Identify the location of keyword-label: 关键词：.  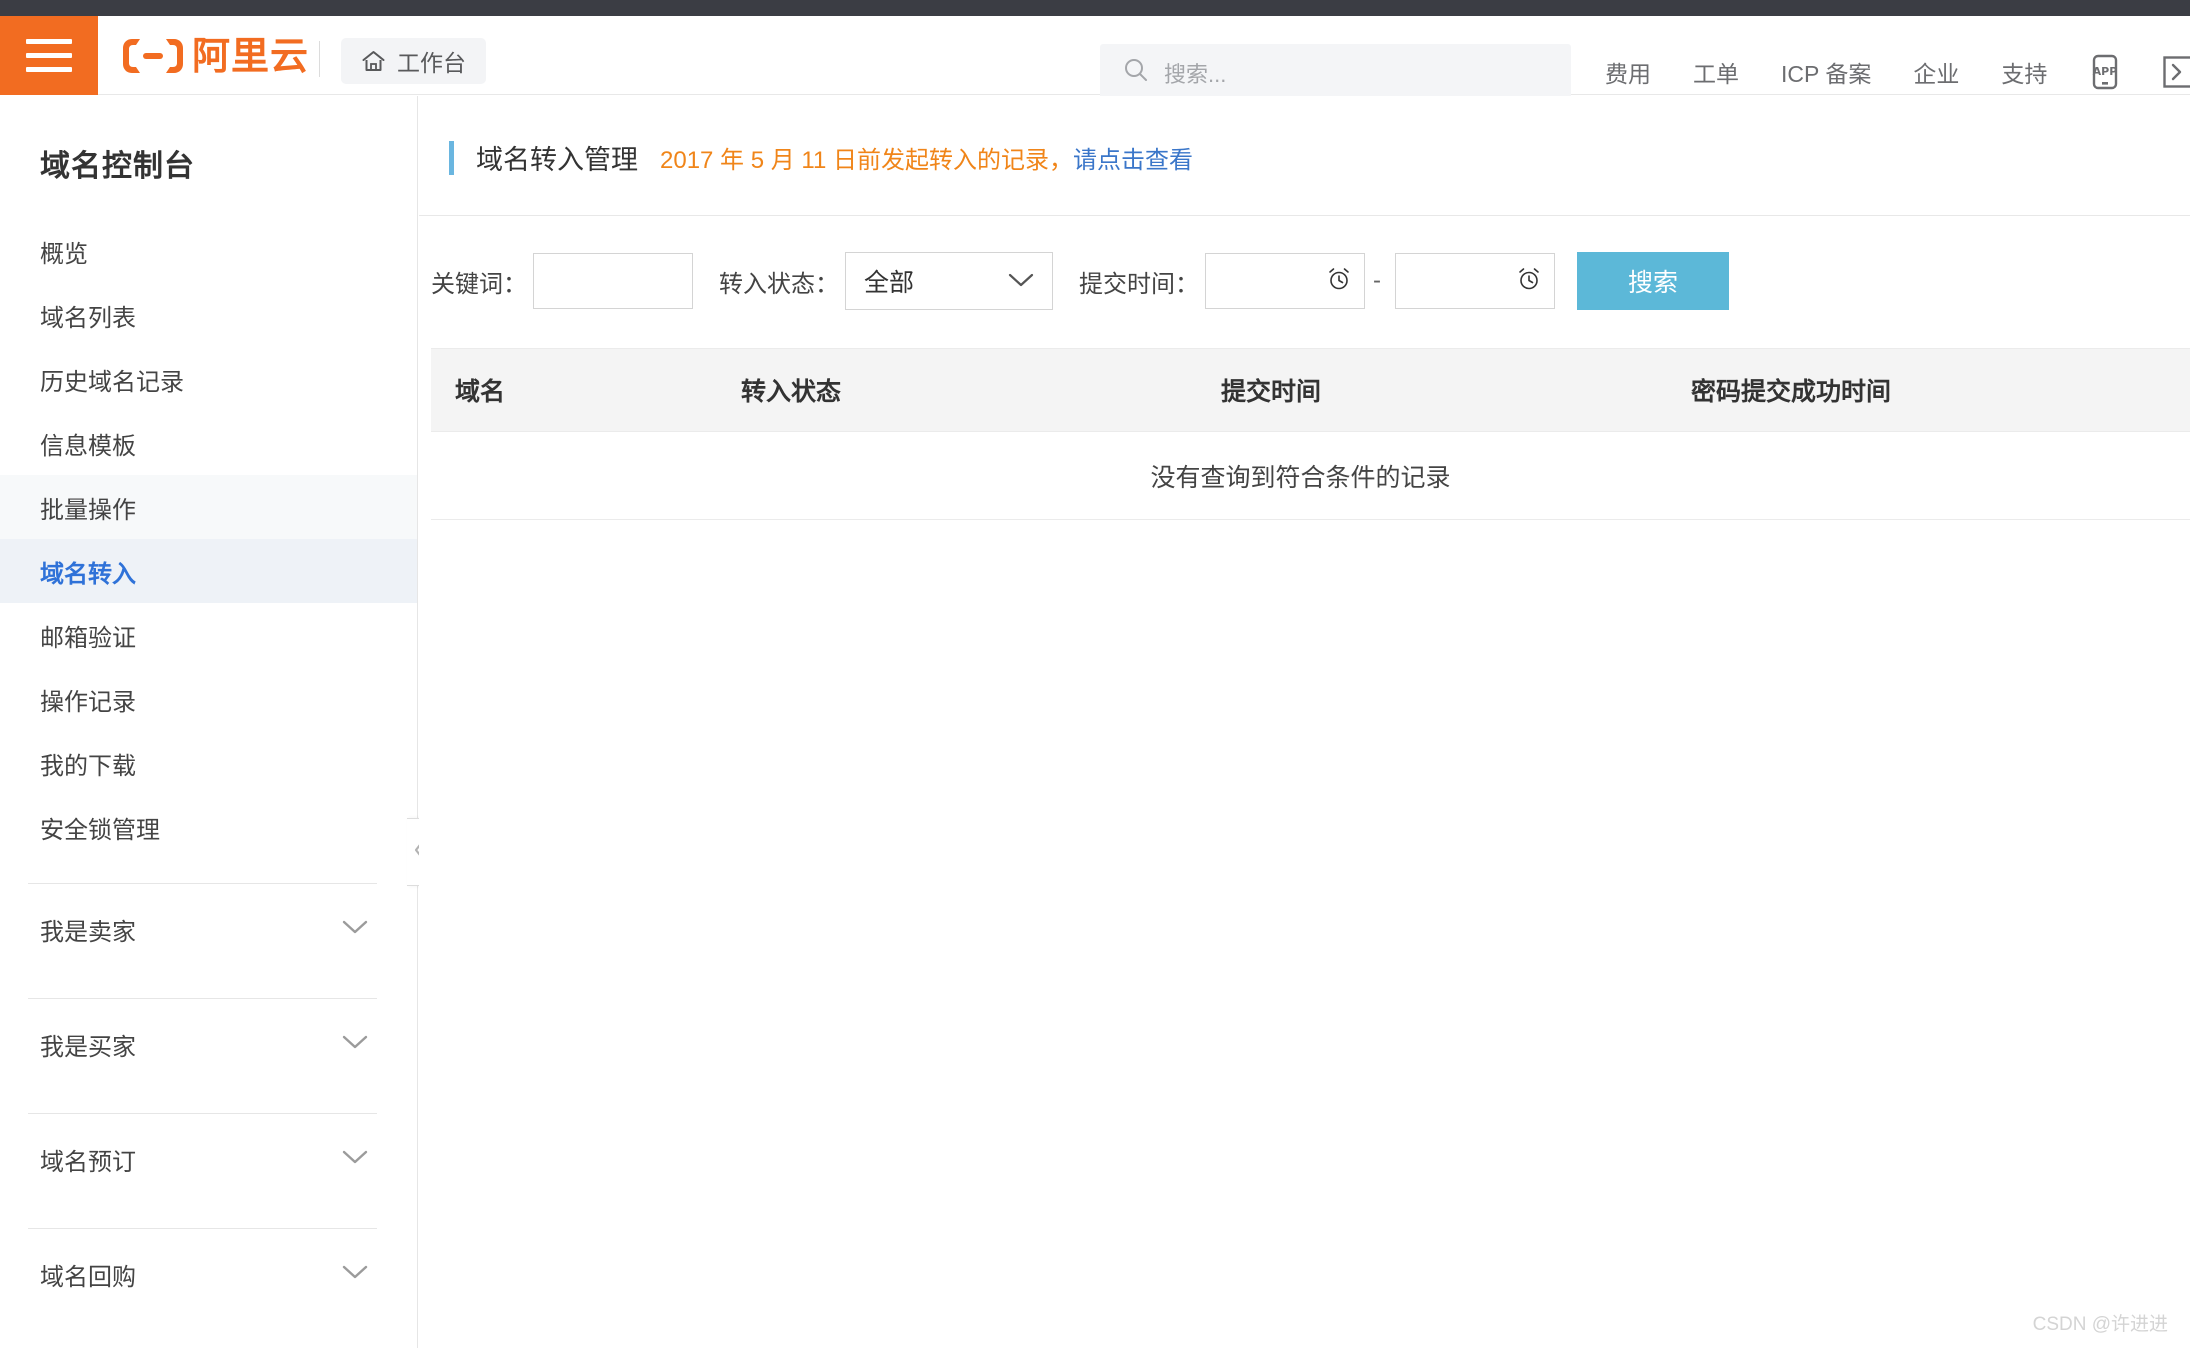
(479, 284).